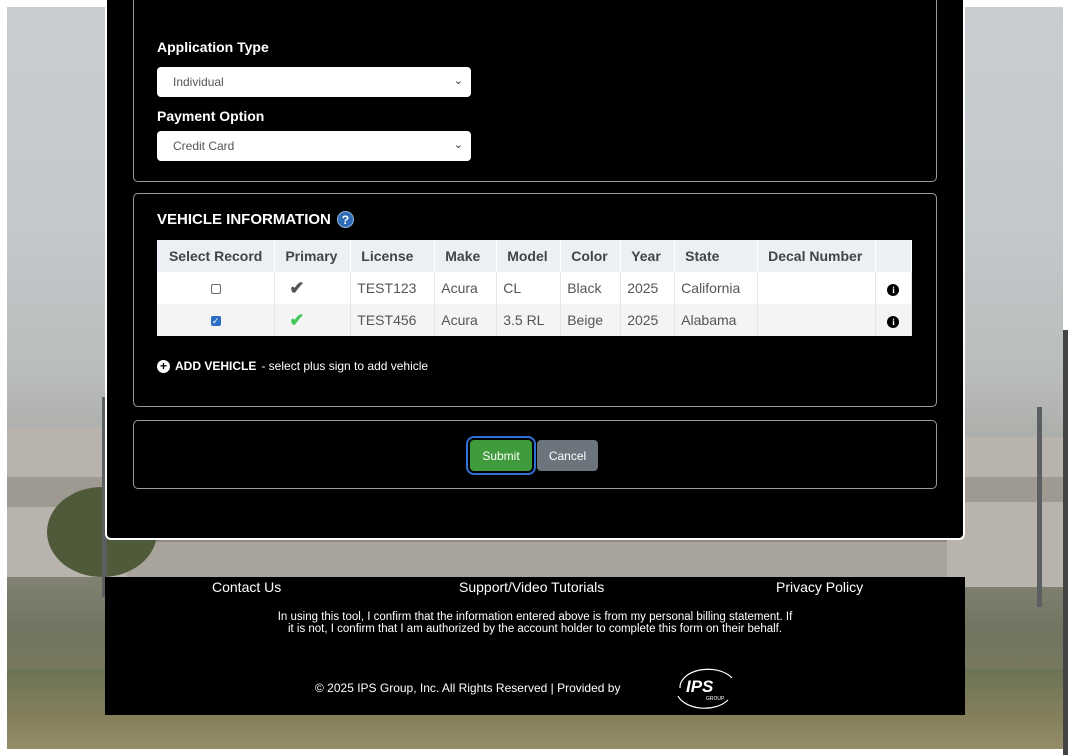  Describe the element at coordinates (529, 288) in the screenshot. I see `model-cell: CL` at that location.